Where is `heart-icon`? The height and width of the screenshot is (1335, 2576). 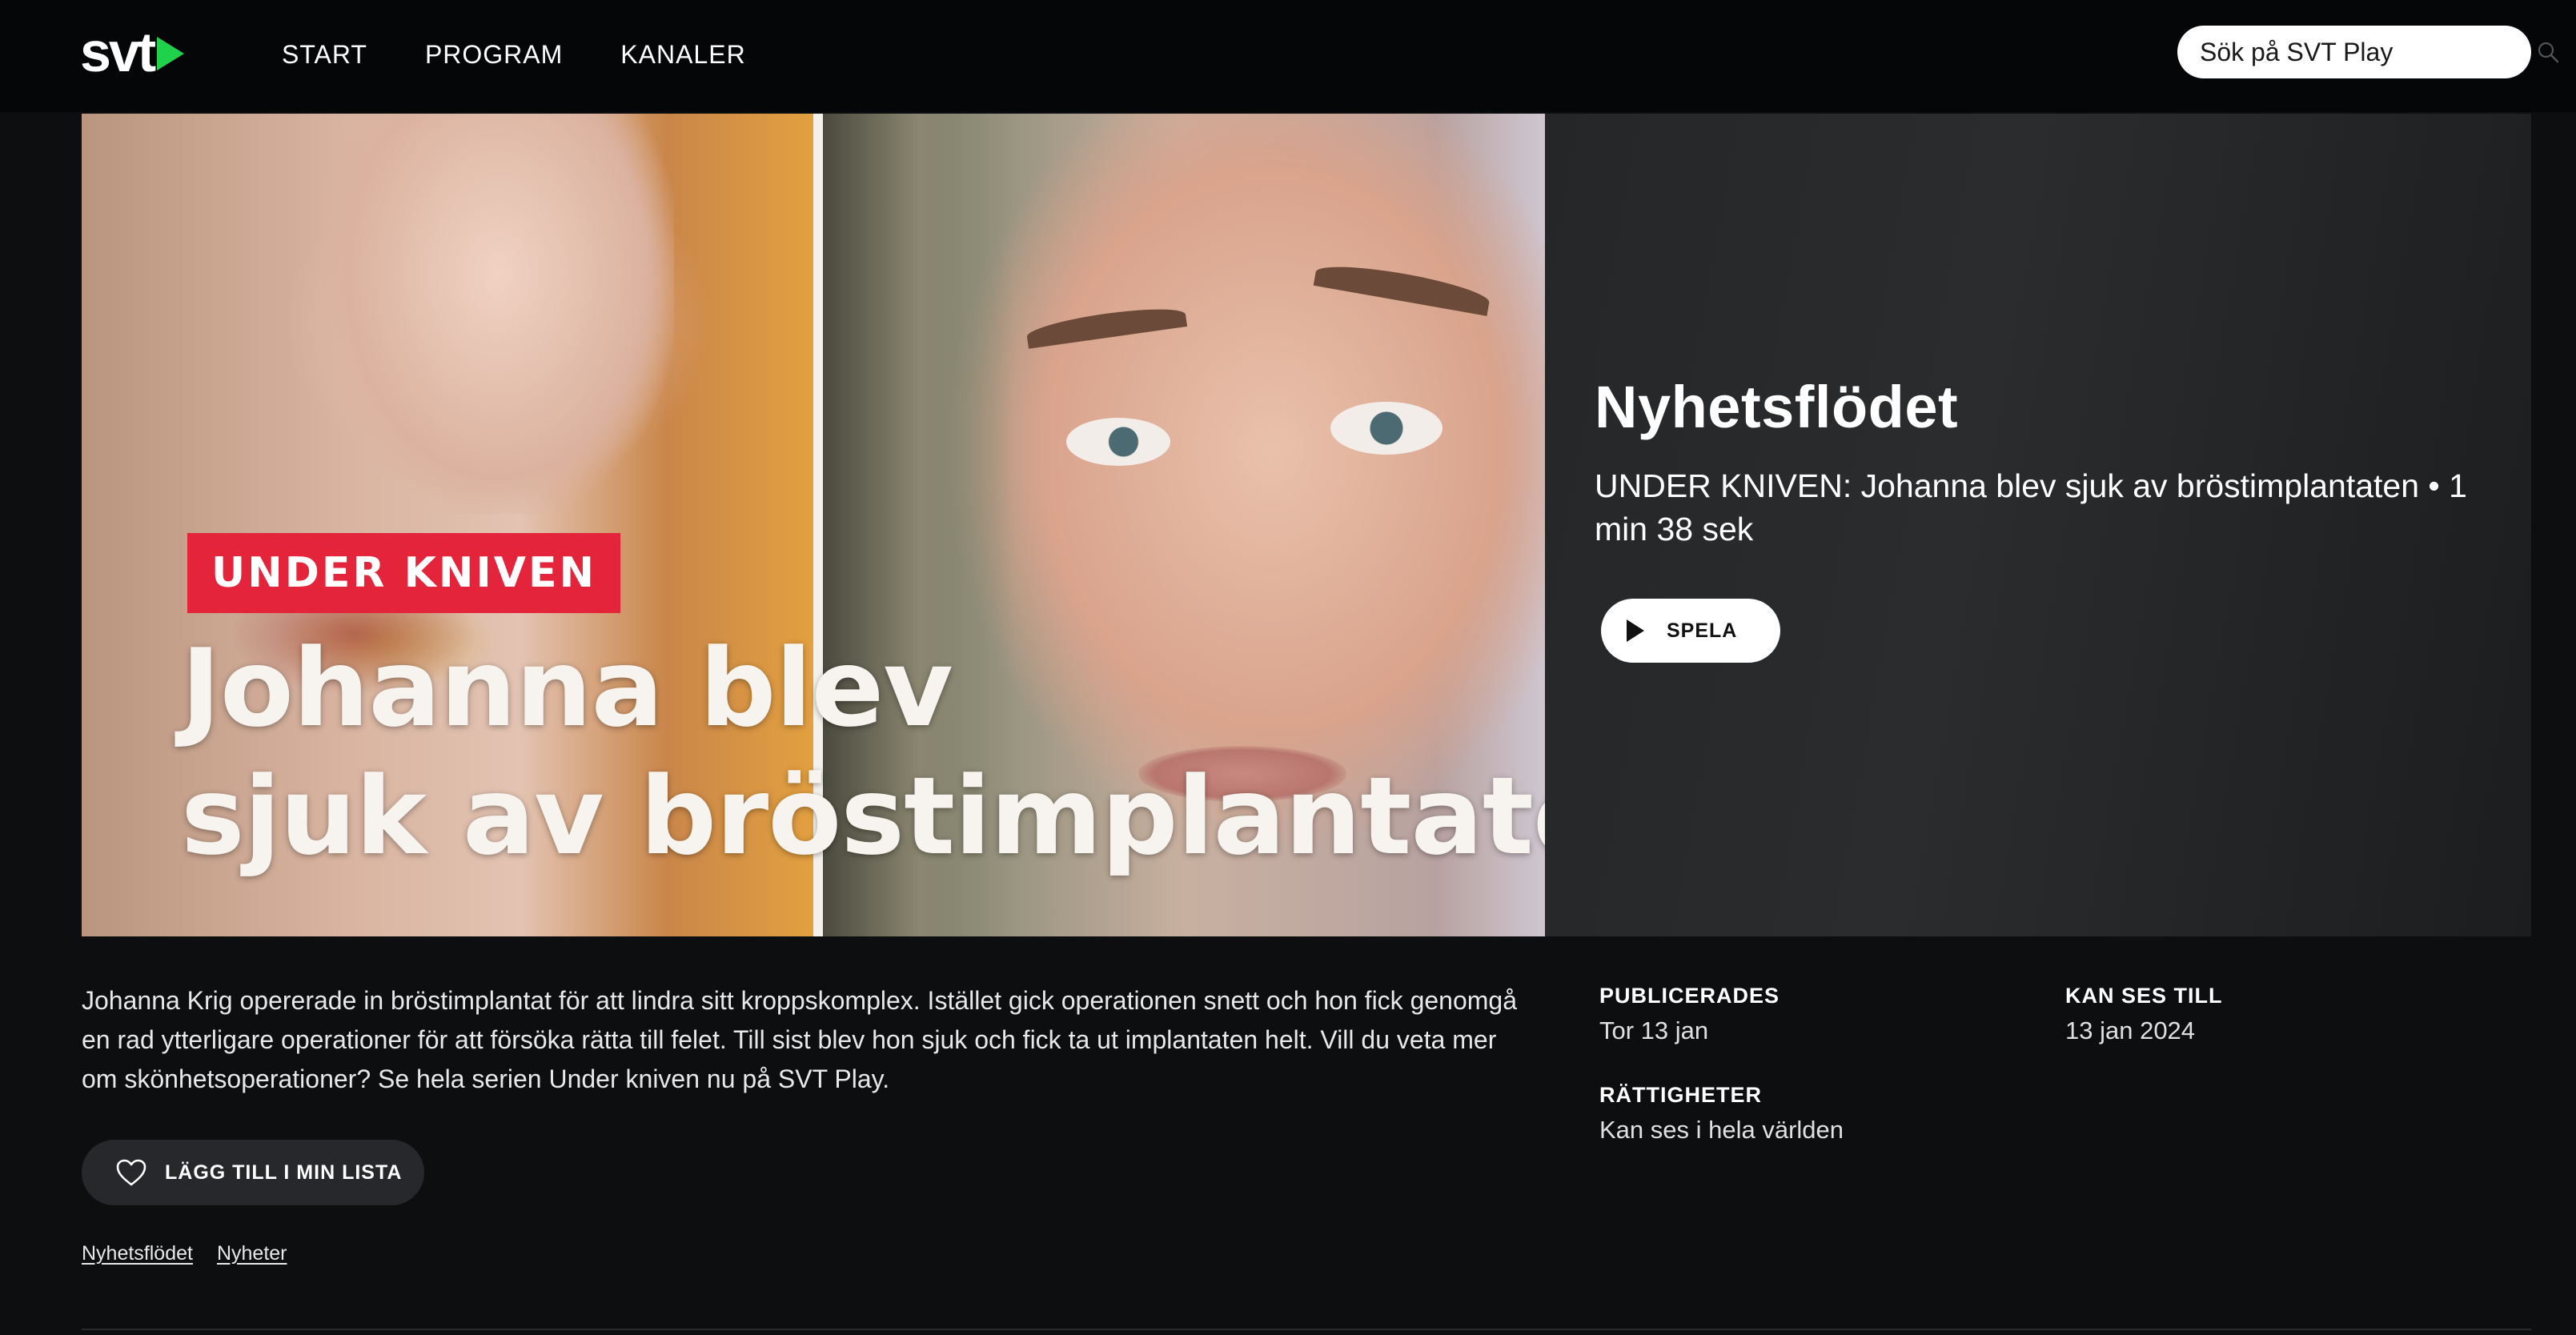
heart-icon is located at coordinates (131, 1172).